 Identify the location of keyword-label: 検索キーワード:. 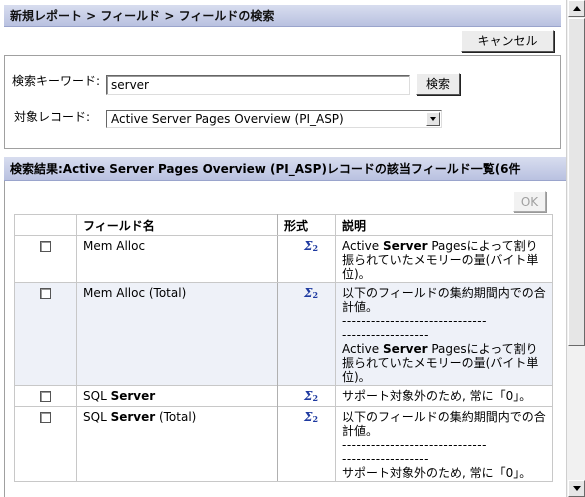
(56, 81).